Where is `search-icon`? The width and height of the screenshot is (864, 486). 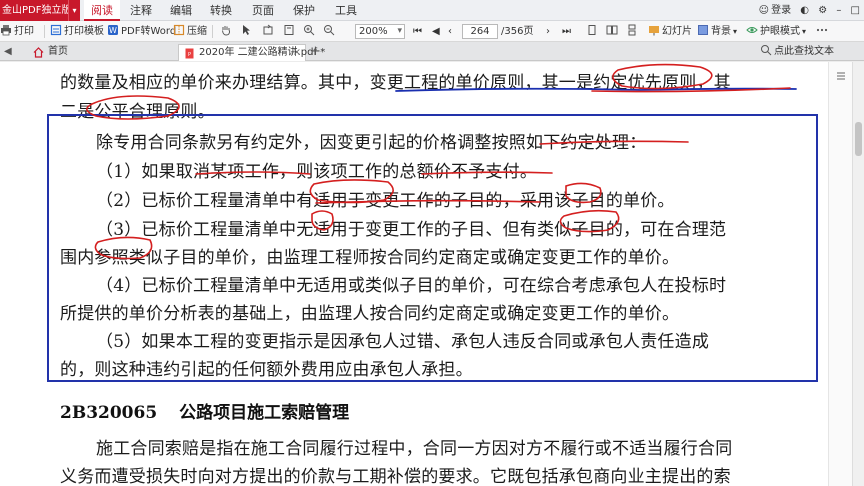
search-icon is located at coordinates (766, 50).